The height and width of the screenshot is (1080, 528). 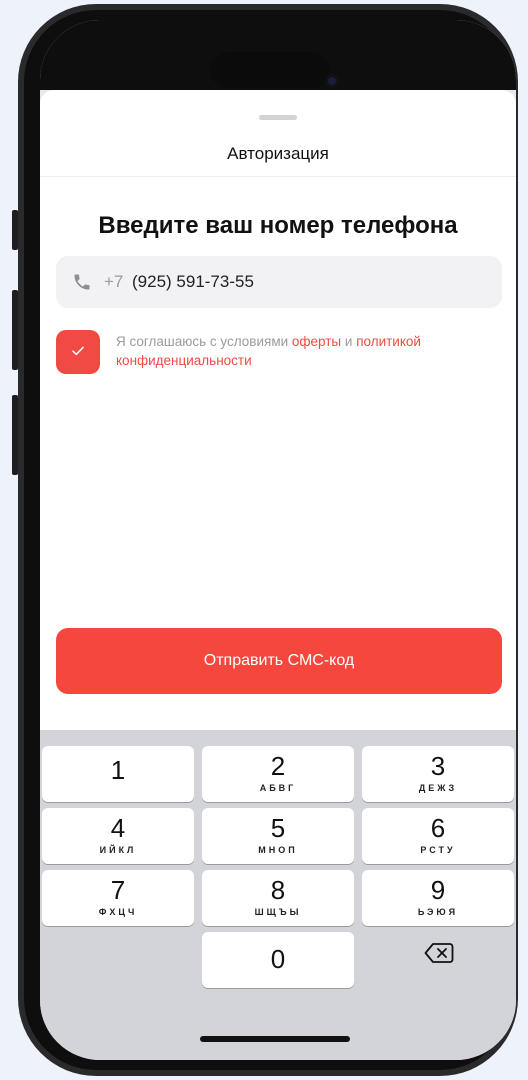 I want to click on key-digit: 8, so click(x=278, y=890).